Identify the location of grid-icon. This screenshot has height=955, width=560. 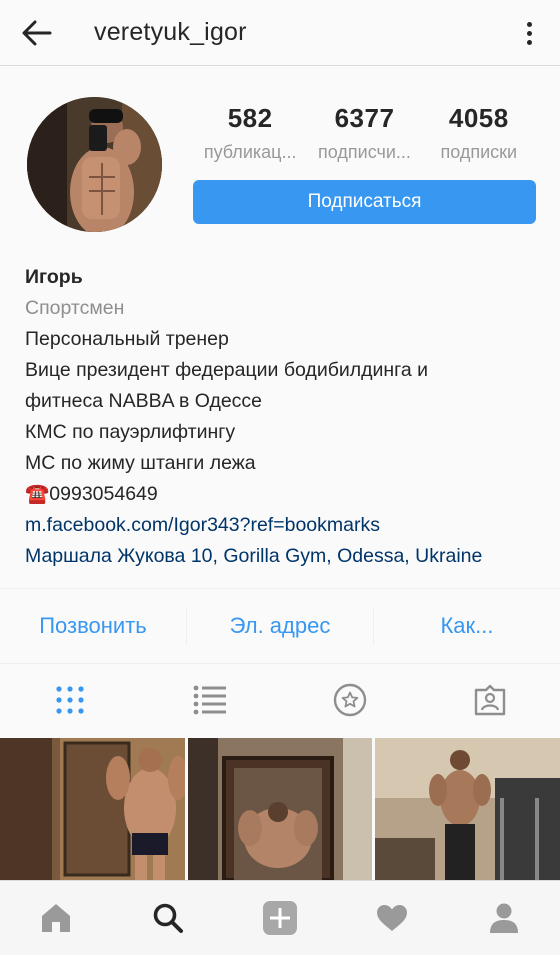
(70, 700).